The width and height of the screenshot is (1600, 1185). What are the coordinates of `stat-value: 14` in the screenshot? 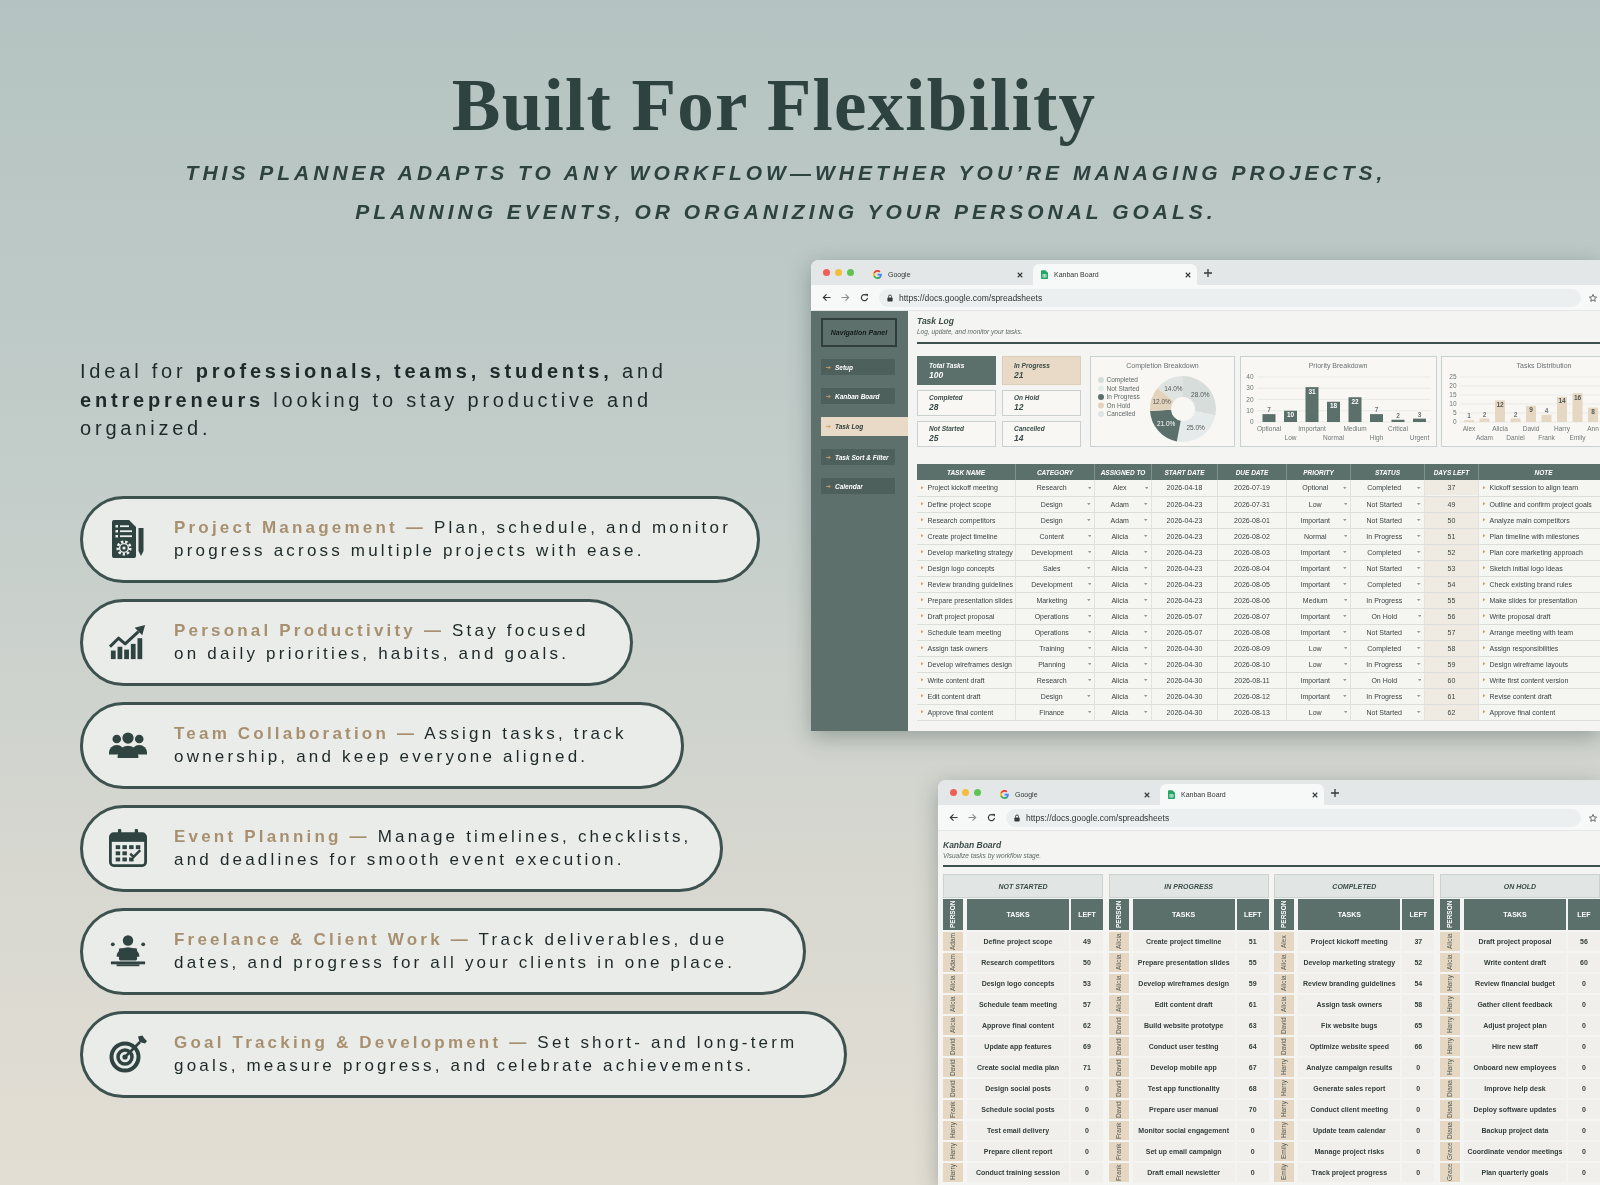 It's located at (1019, 438).